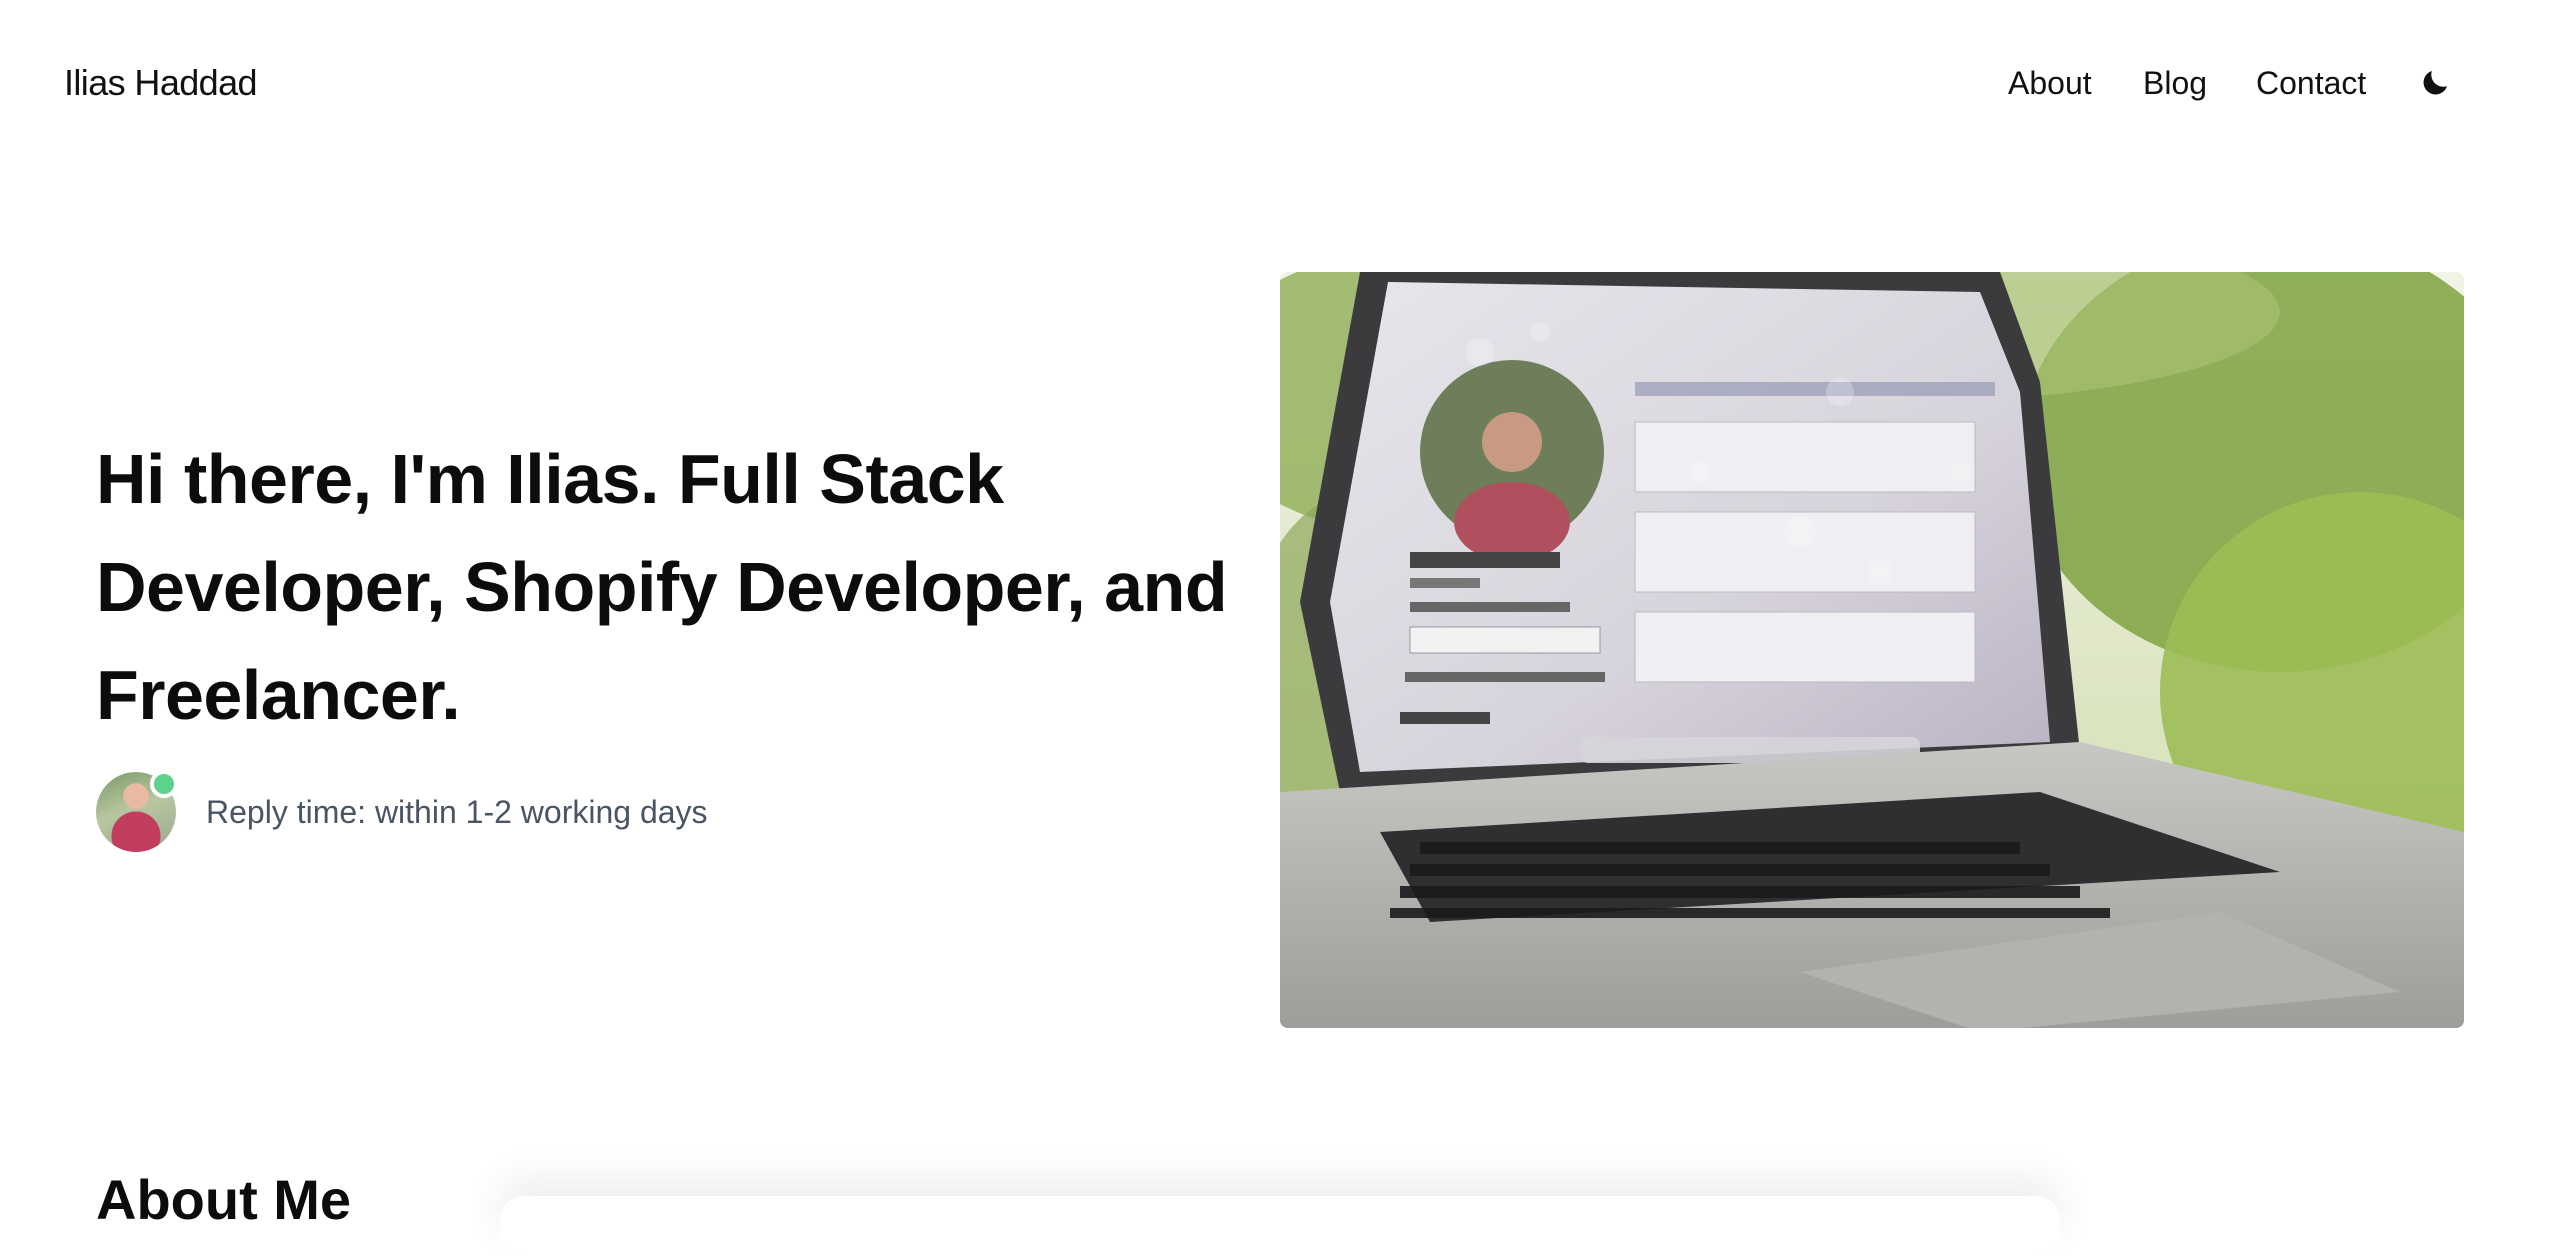 This screenshot has width=2560, height=1256. I want to click on reply-time-row: Reply time: within 1-2 working days, so click(402, 811).